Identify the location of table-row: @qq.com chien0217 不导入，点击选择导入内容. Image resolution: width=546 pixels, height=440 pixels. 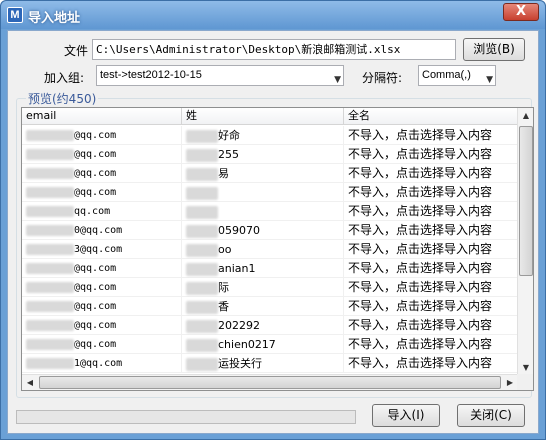
(270, 344).